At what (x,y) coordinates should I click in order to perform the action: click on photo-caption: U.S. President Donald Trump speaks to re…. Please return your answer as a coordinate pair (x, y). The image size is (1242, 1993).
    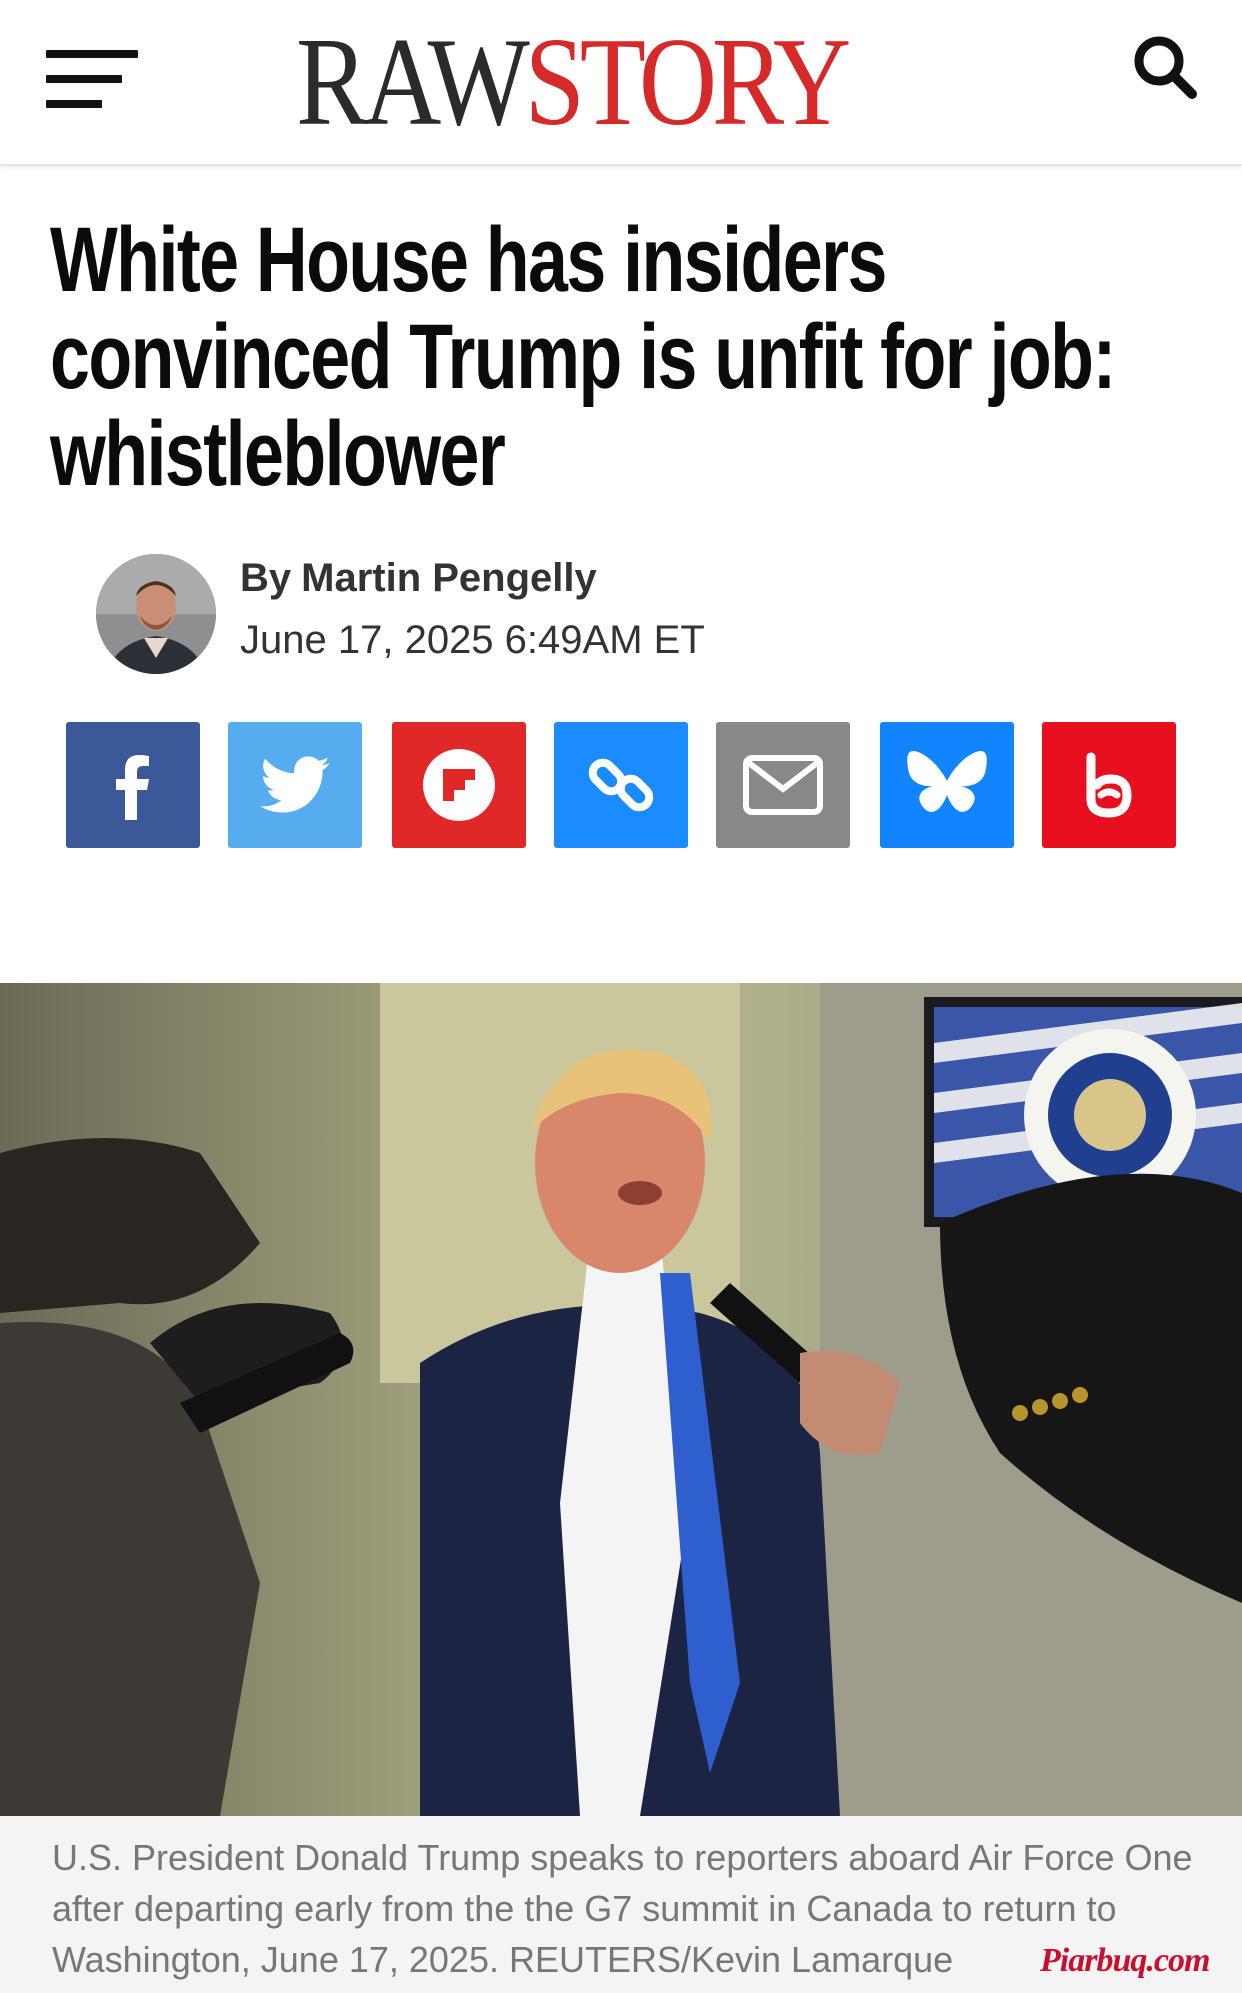
    Looking at the image, I should click on (622, 1908).